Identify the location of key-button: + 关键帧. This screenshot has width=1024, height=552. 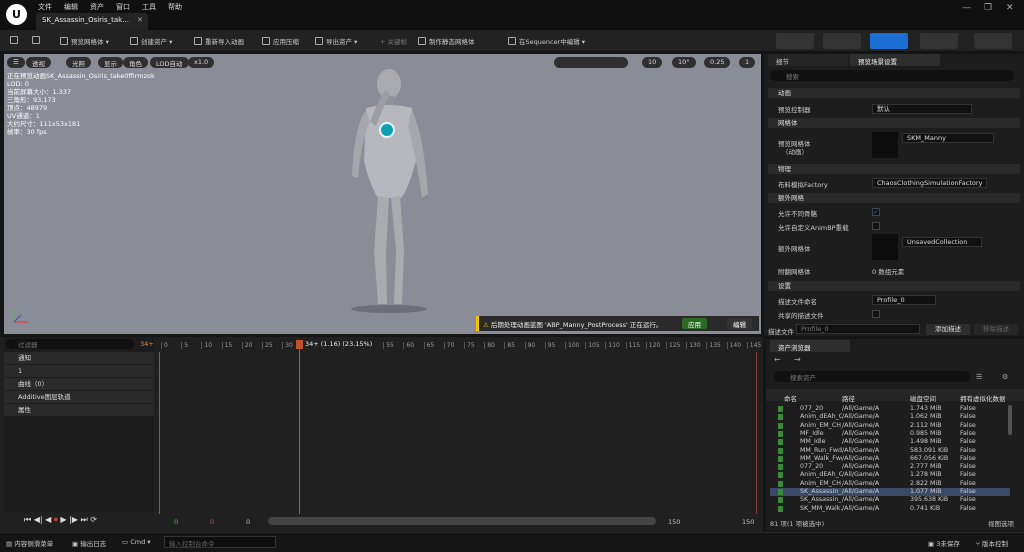
(393, 41).